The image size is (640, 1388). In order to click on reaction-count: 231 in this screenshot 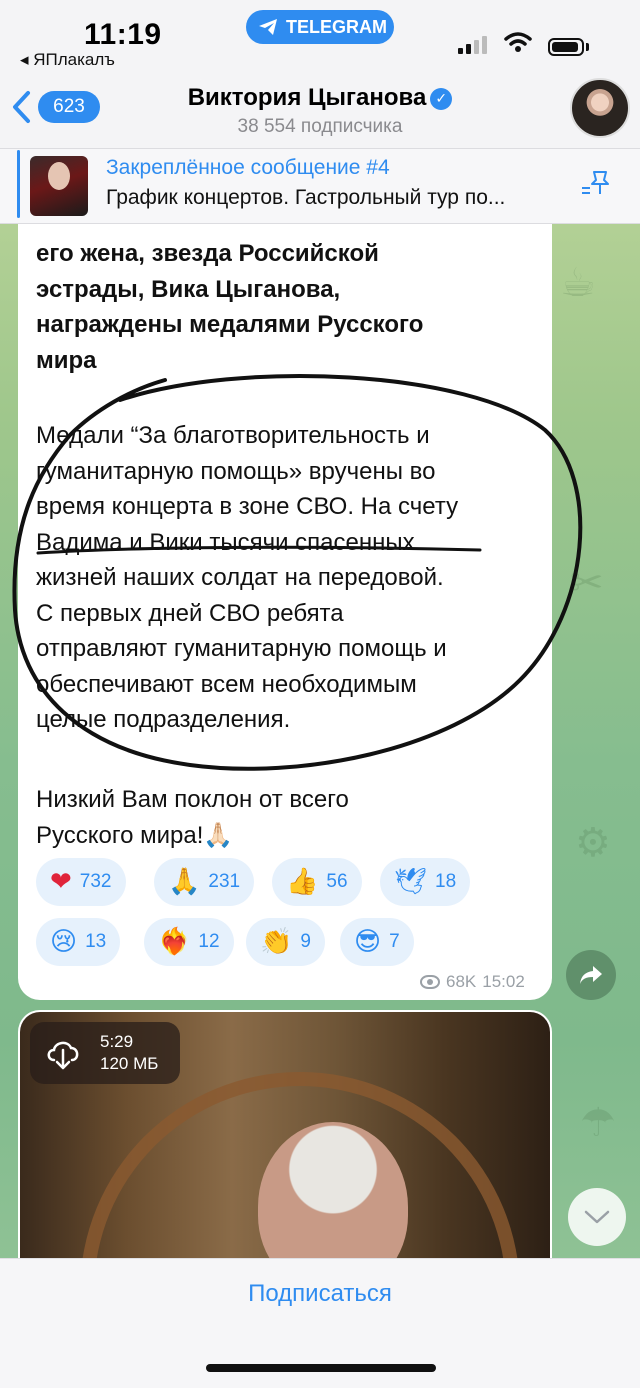, I will do `click(224, 881)`.